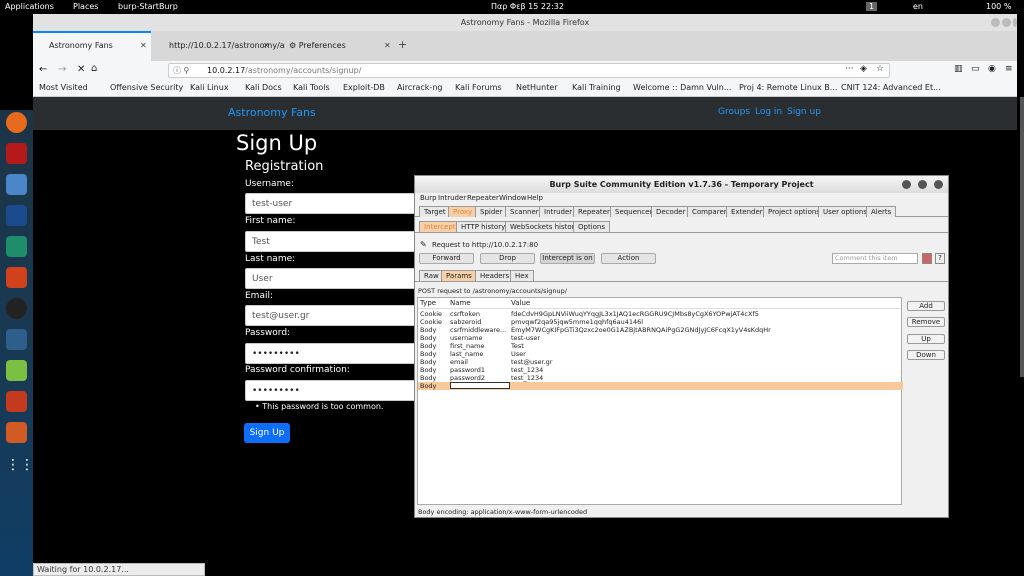 The image size is (1024, 576). I want to click on nav-signup-link: Sign up, so click(804, 112).